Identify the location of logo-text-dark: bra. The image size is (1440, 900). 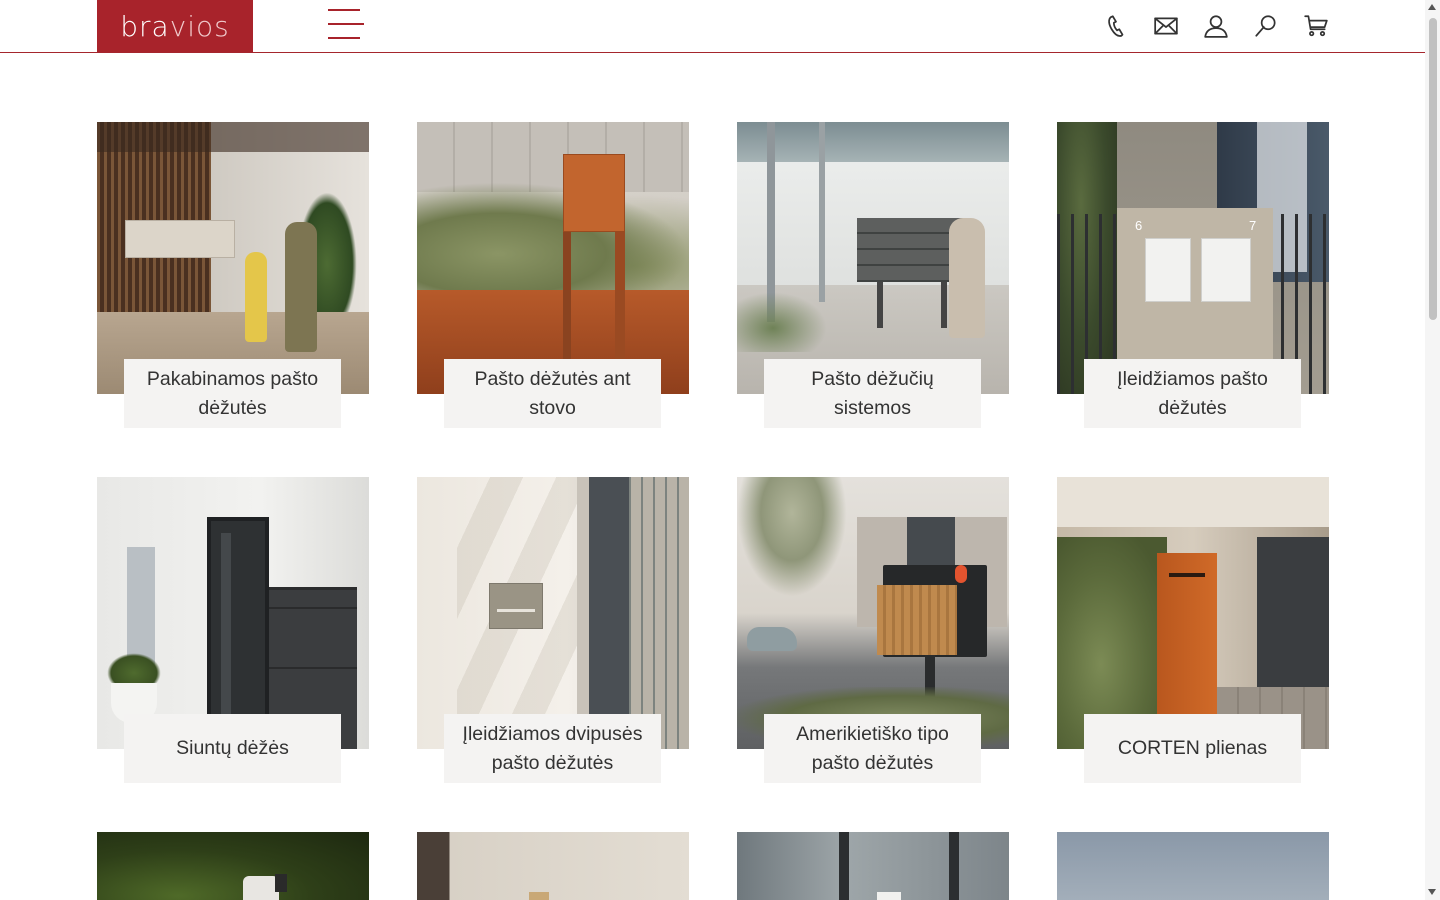
(145, 26).